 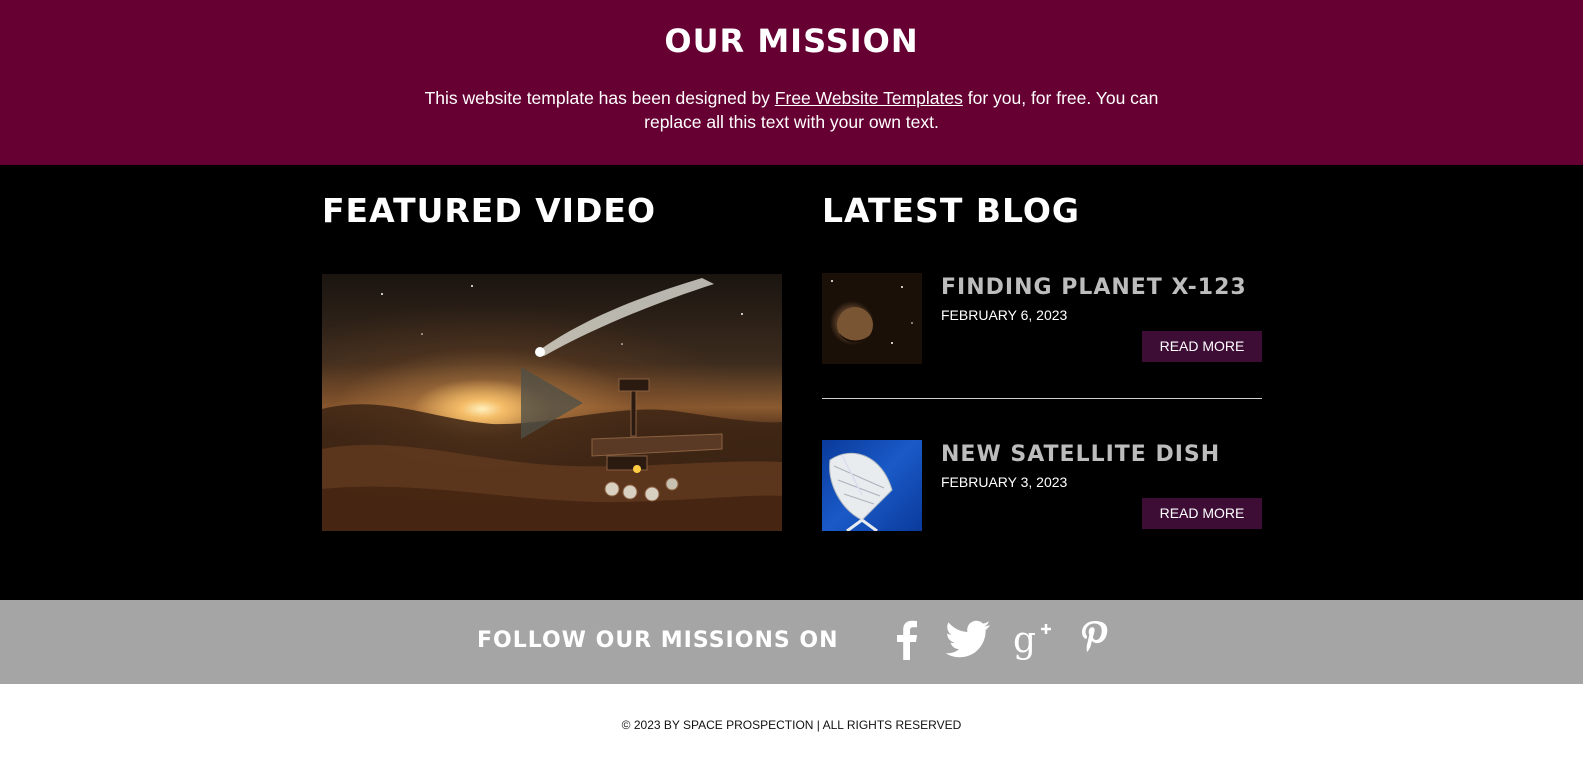 What do you see at coordinates (1024, 640) in the screenshot?
I see `svg-text: g` at bounding box center [1024, 640].